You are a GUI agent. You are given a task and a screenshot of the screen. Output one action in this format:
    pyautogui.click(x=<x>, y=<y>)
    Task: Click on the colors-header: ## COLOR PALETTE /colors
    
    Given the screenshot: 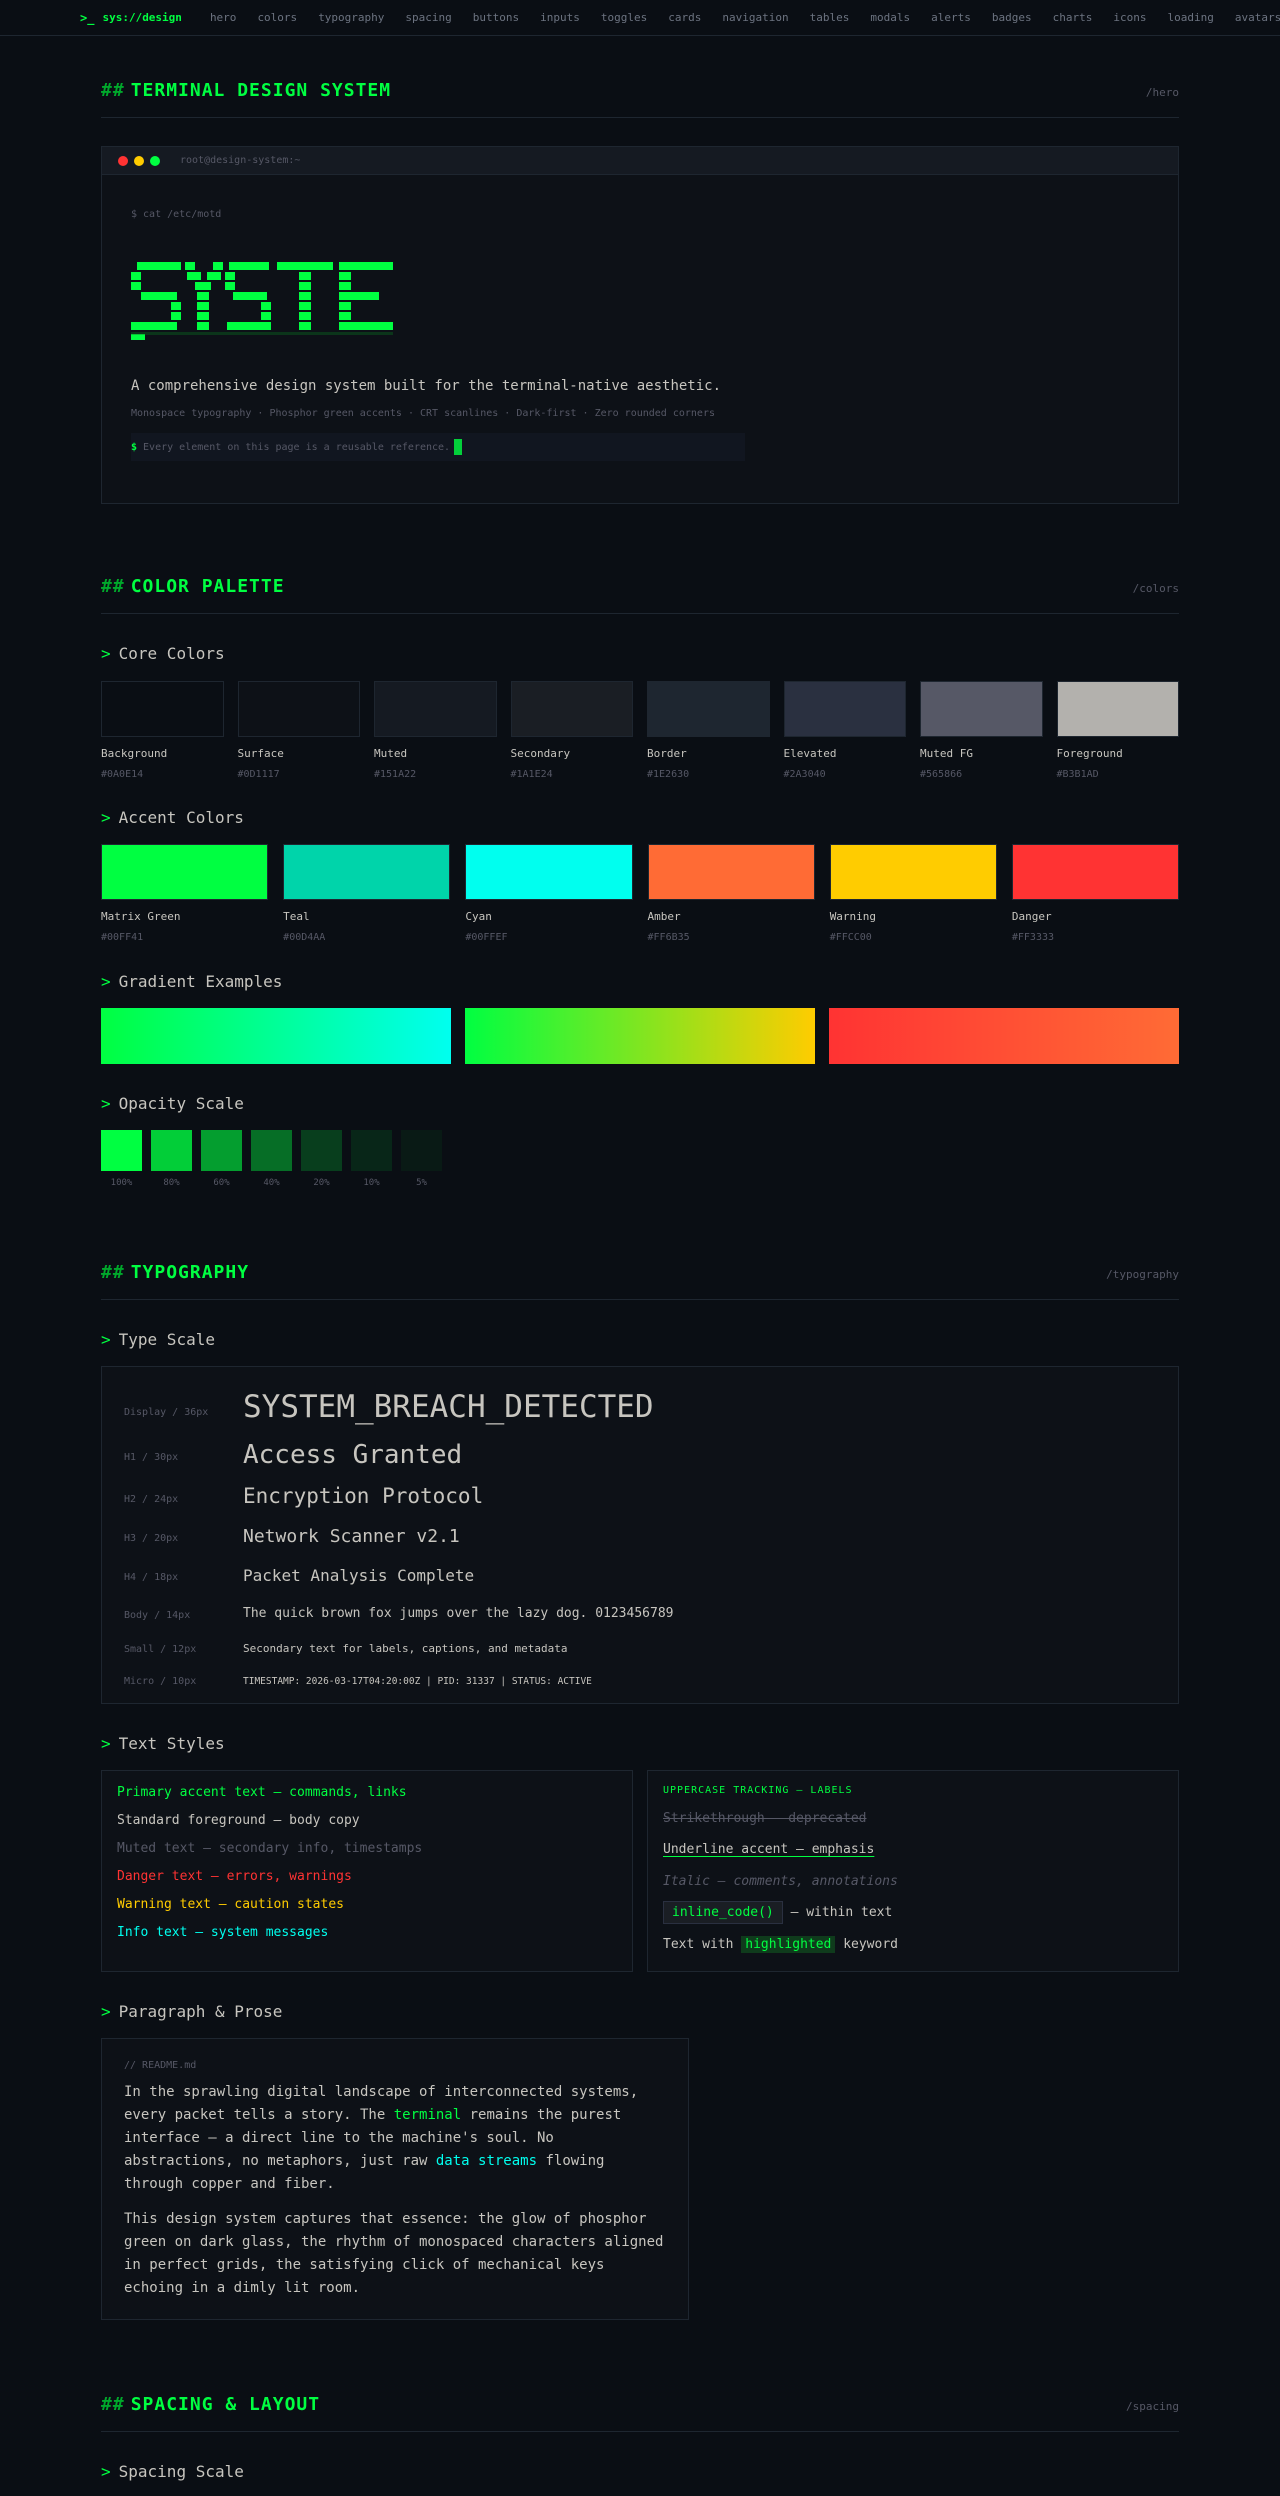 What is the action you would take?
    pyautogui.click(x=640, y=595)
    